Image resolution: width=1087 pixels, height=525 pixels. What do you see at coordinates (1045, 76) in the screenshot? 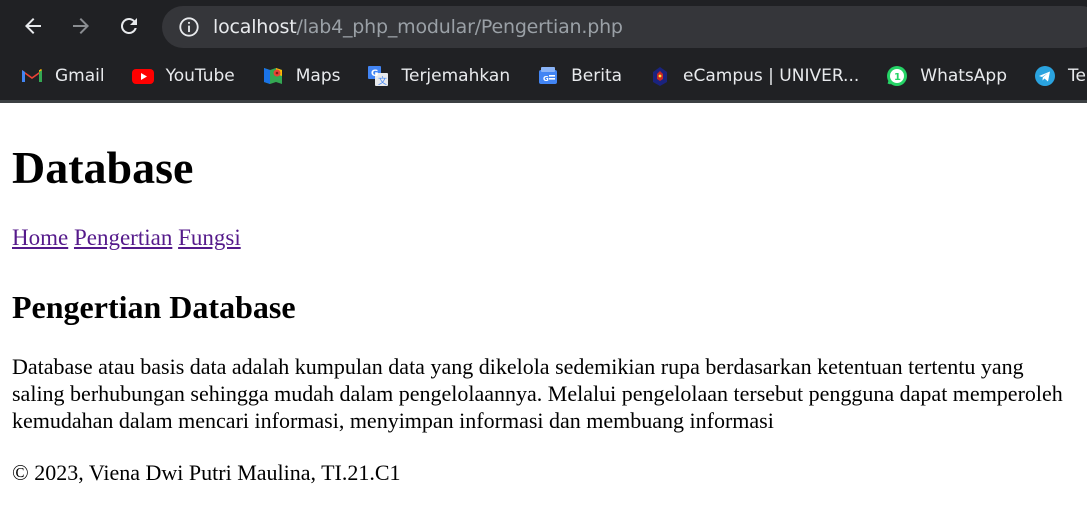
I see `telegram-icon` at bounding box center [1045, 76].